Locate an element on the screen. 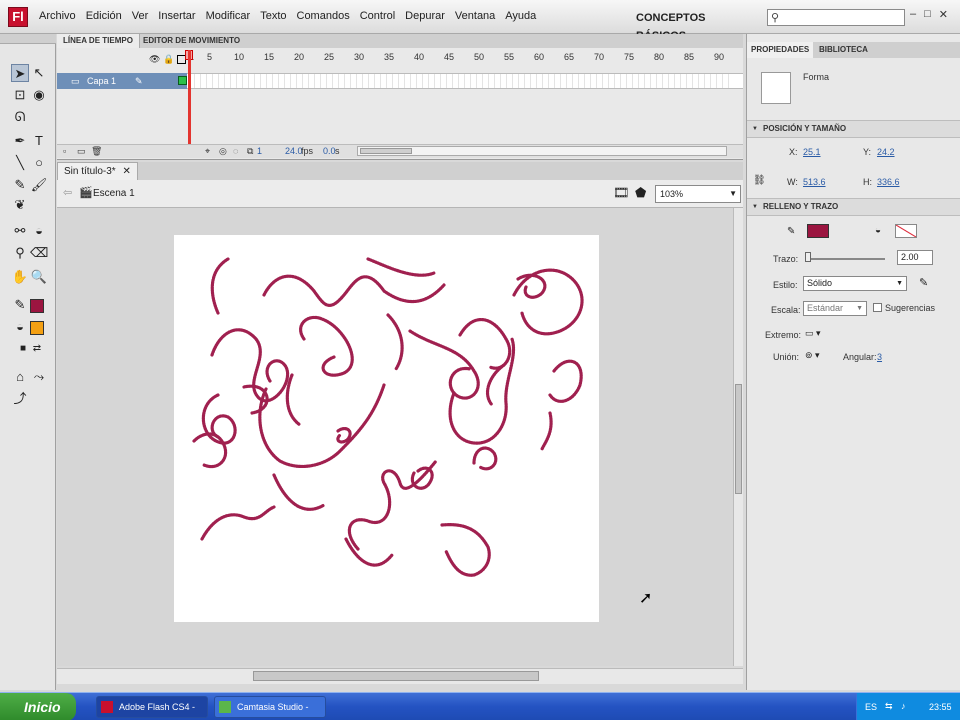  menu-insertar: Insertar is located at coordinates (176, 16).